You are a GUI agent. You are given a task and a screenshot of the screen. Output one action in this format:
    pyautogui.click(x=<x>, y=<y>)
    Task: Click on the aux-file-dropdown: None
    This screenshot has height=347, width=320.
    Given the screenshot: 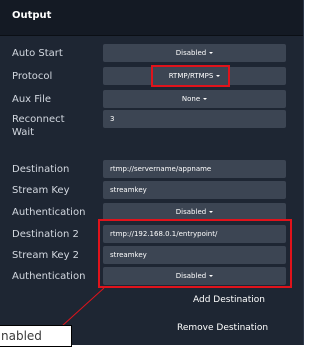 What is the action you would take?
    pyautogui.click(x=194, y=99)
    